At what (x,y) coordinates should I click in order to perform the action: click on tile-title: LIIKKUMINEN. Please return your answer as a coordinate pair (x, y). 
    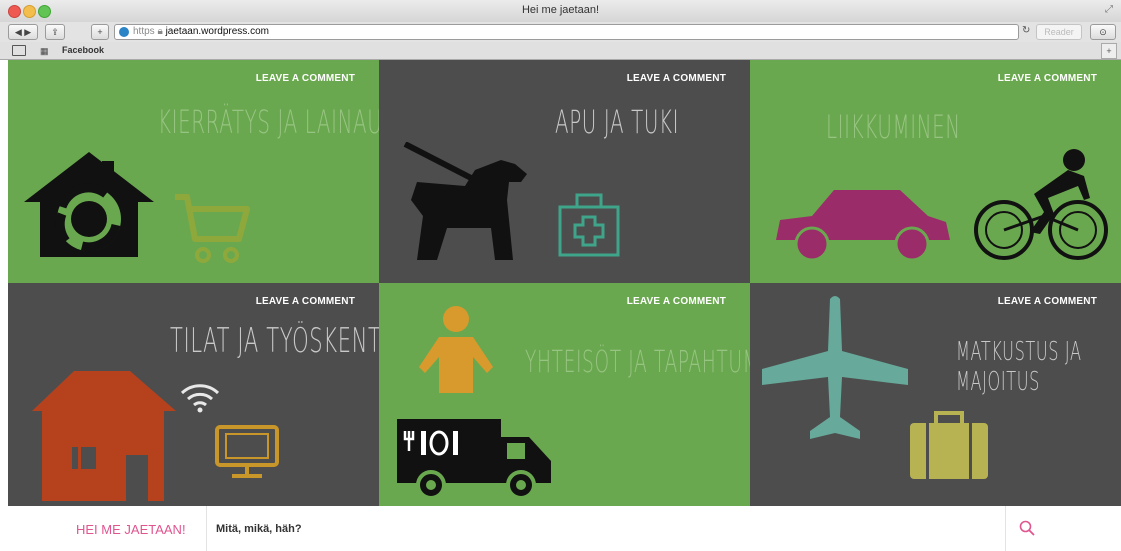
    Looking at the image, I should click on (893, 127).